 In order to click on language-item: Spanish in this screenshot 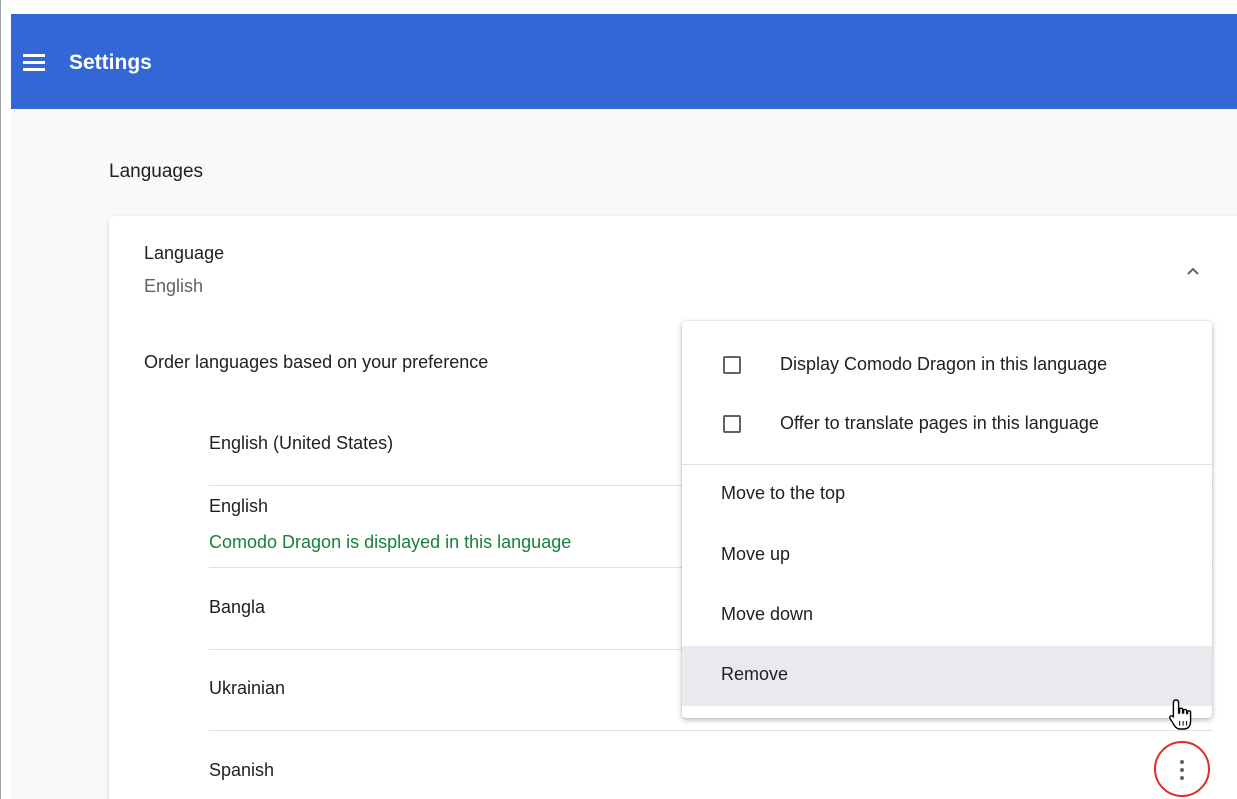, I will do `click(711, 770)`.